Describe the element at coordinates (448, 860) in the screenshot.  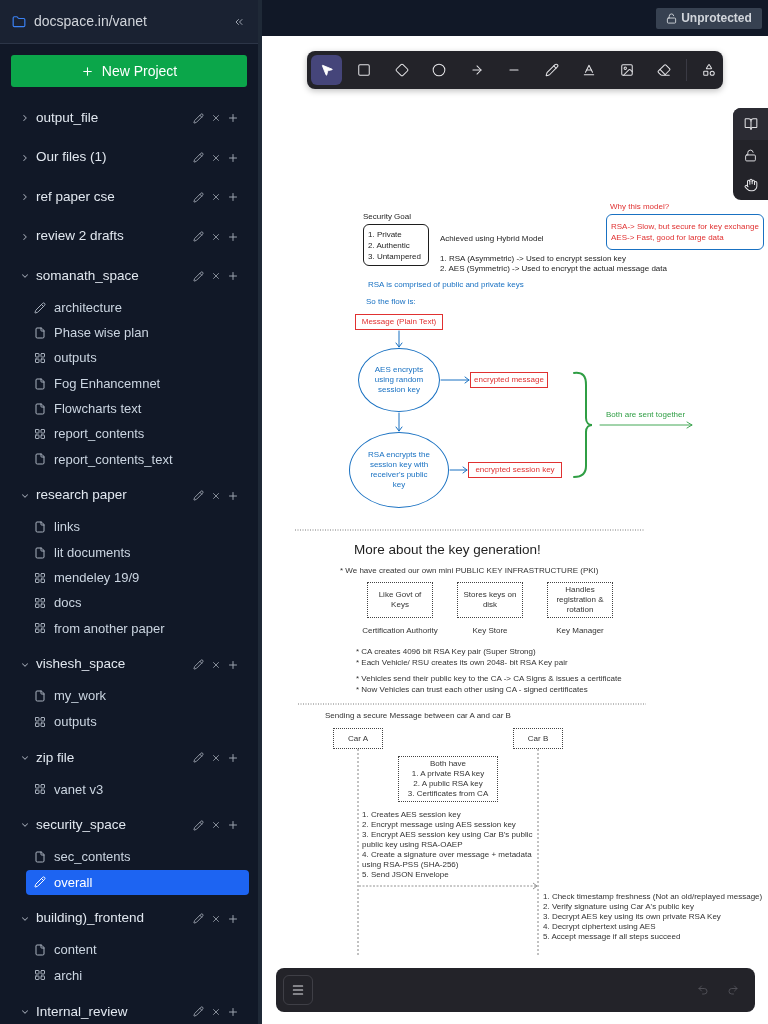
I see `sender-step: 4. Create a signature over message + metadata using RSA-PSS (SHA-256)` at that location.